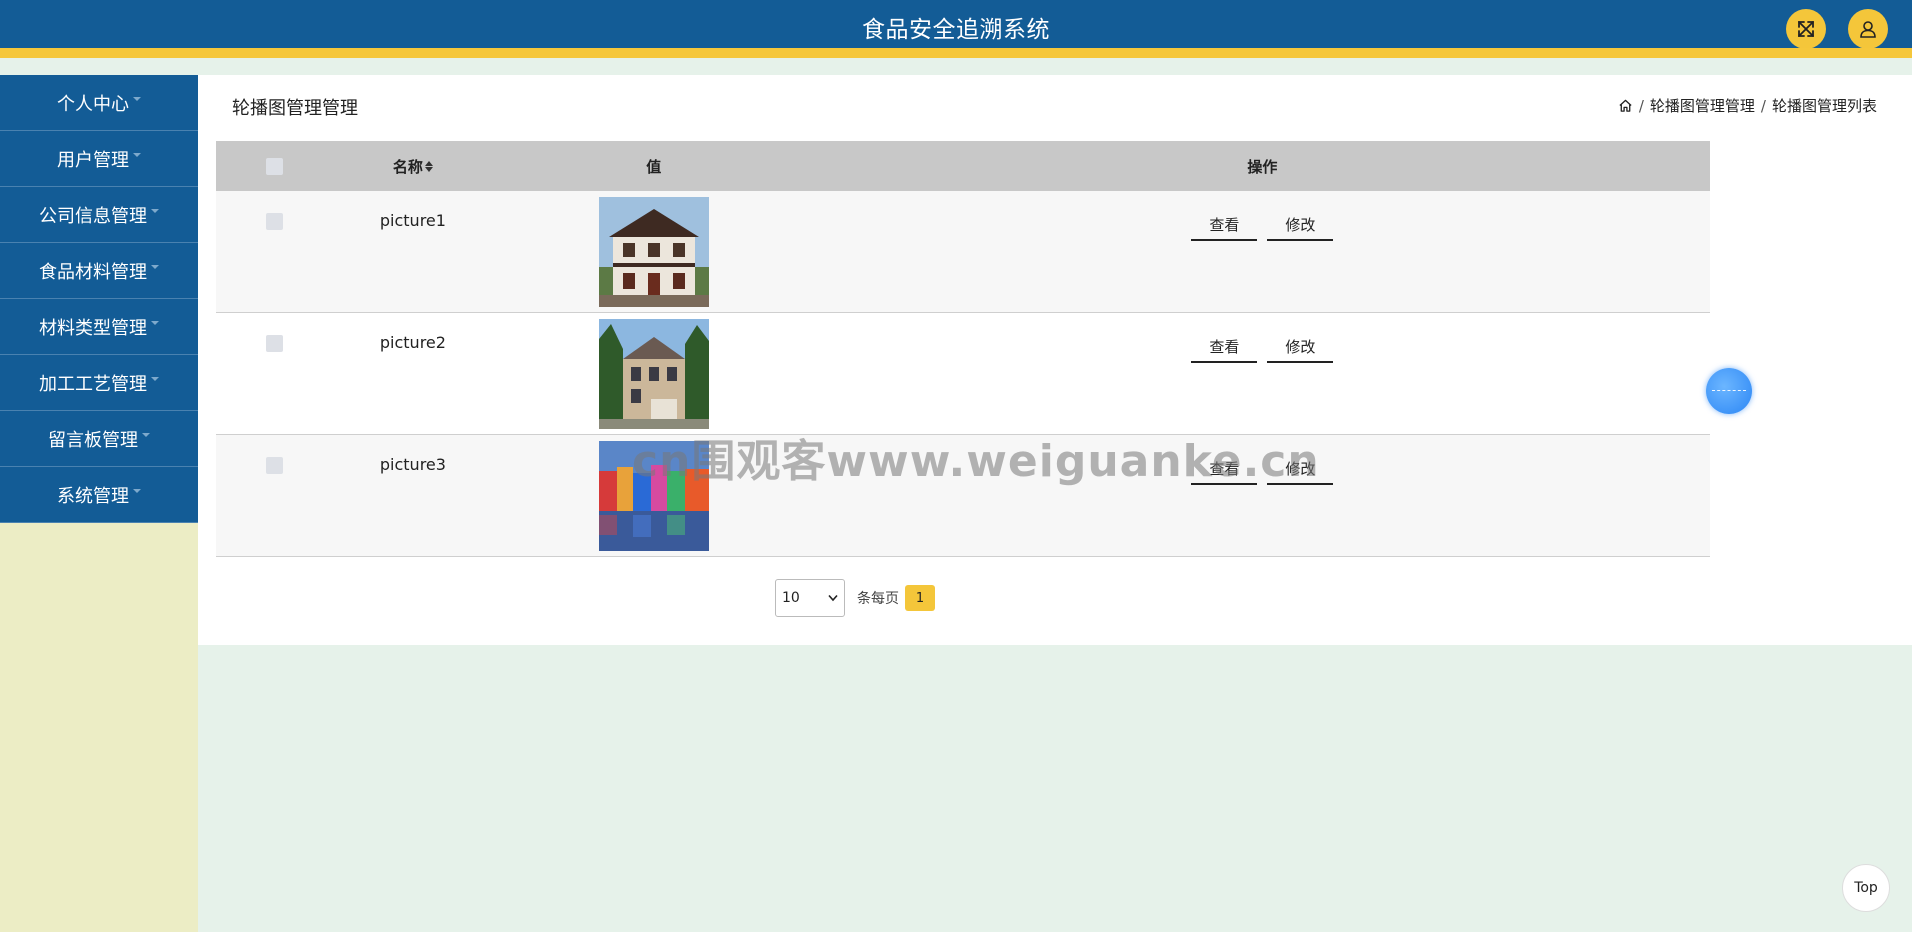  I want to click on table-row: picture2 查看 修改, so click(963, 374).